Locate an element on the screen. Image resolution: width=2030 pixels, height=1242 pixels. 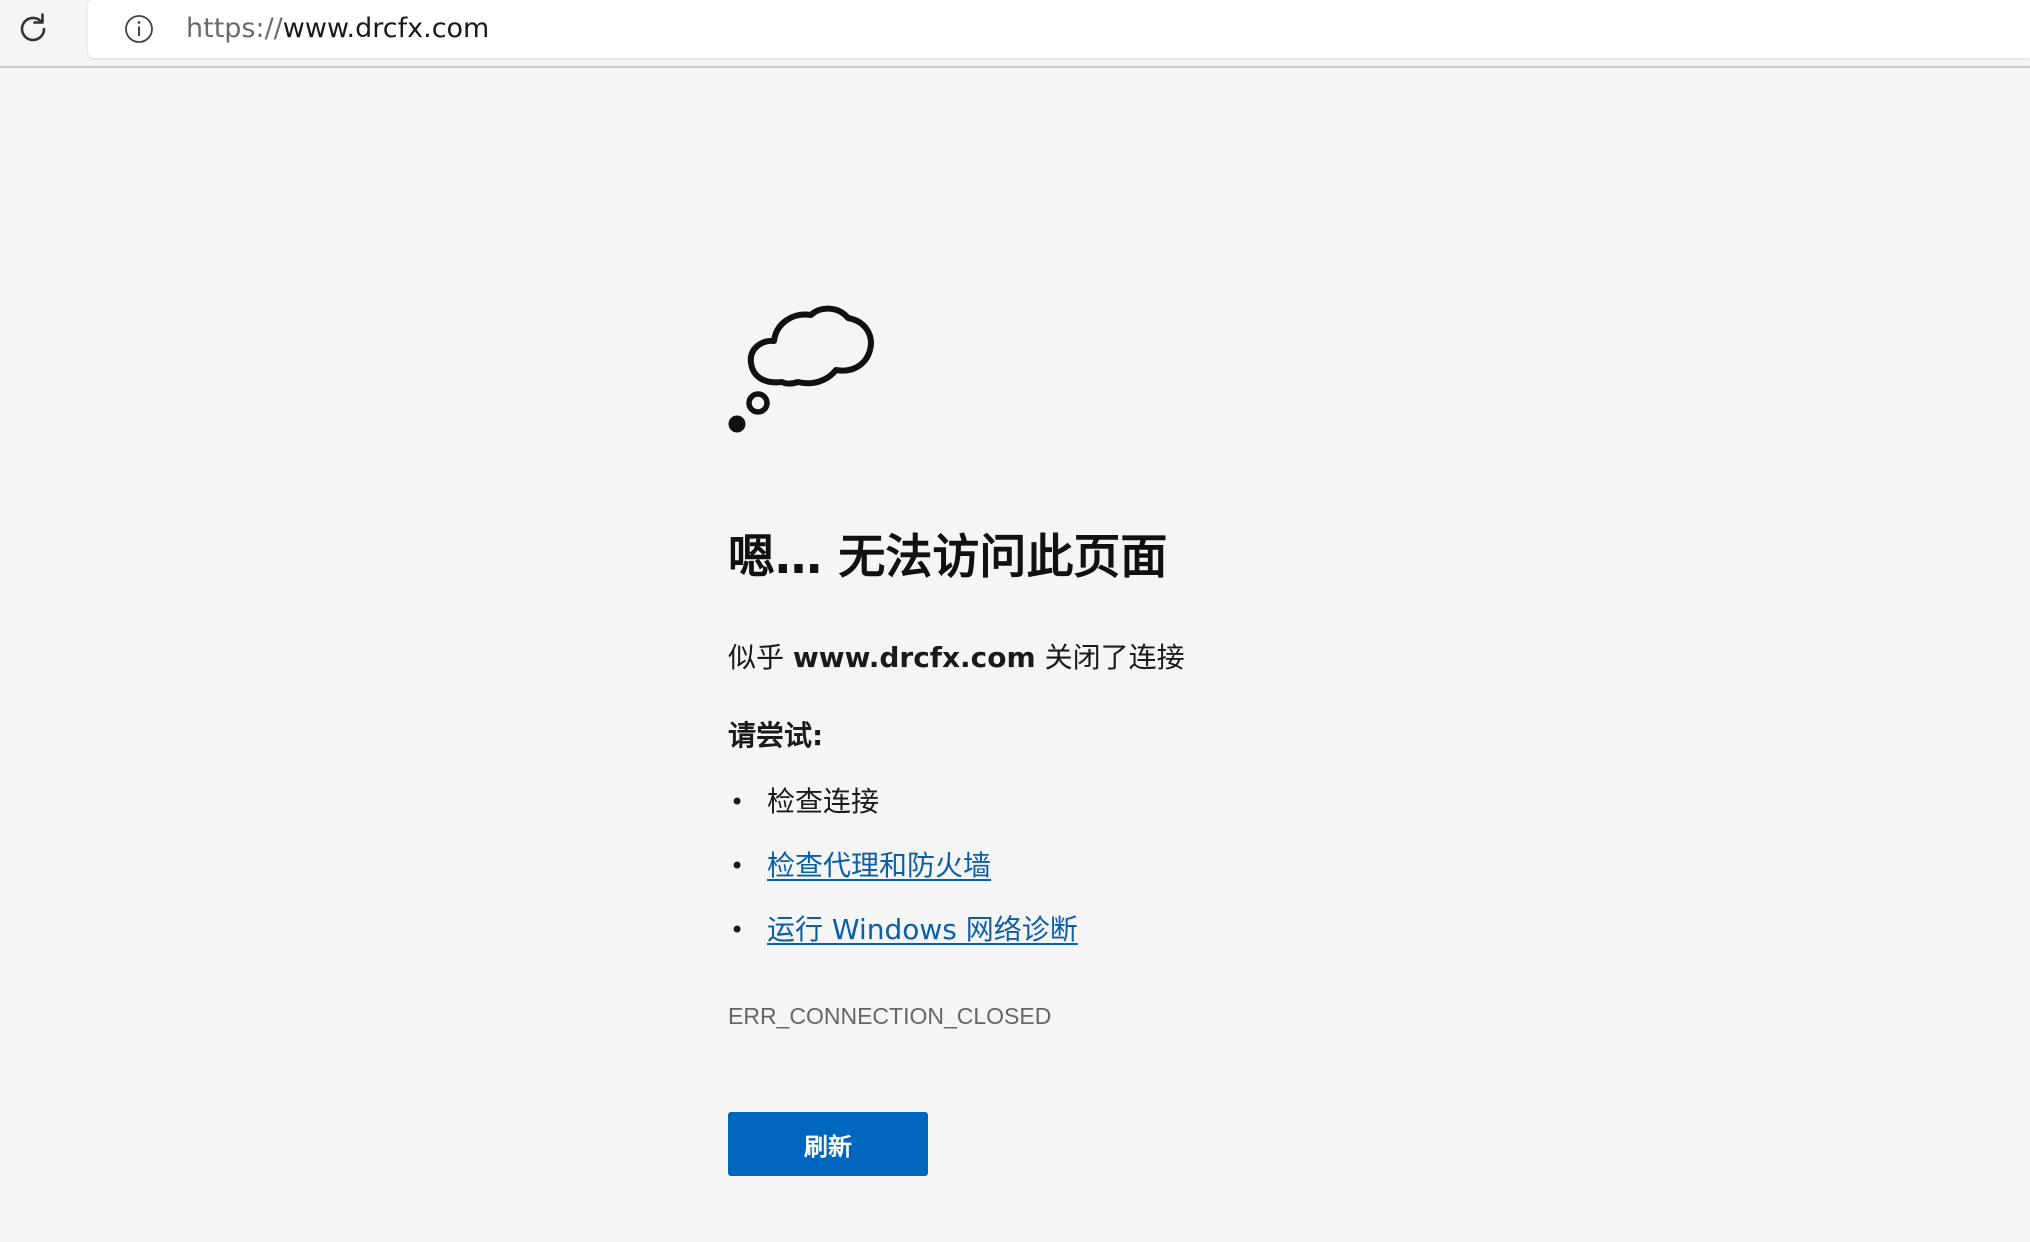
site-info-button is located at coordinates (139, 29).